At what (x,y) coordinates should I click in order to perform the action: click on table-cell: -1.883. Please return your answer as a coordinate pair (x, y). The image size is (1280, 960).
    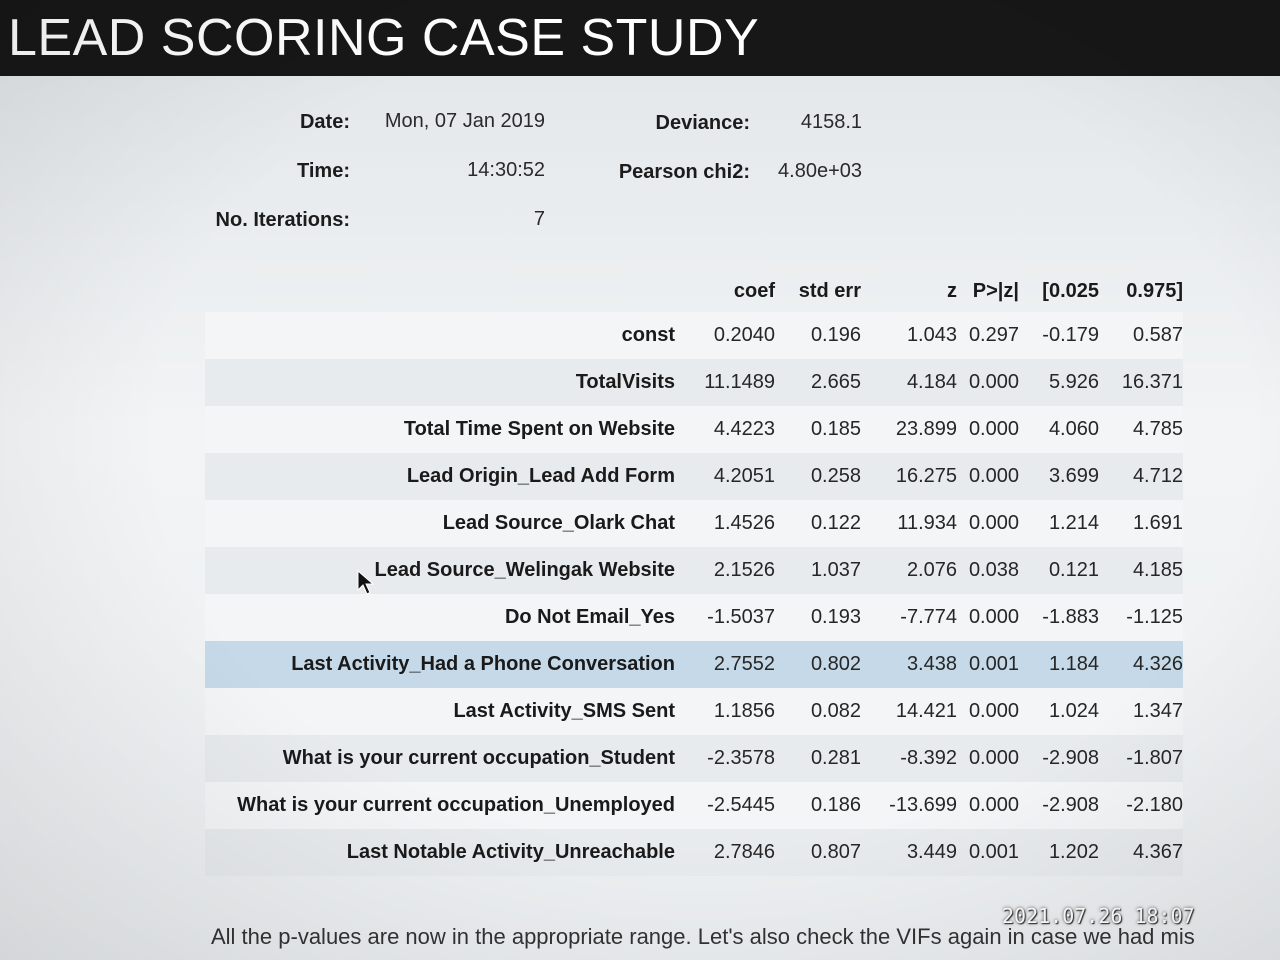
    Looking at the image, I should click on (1059, 617).